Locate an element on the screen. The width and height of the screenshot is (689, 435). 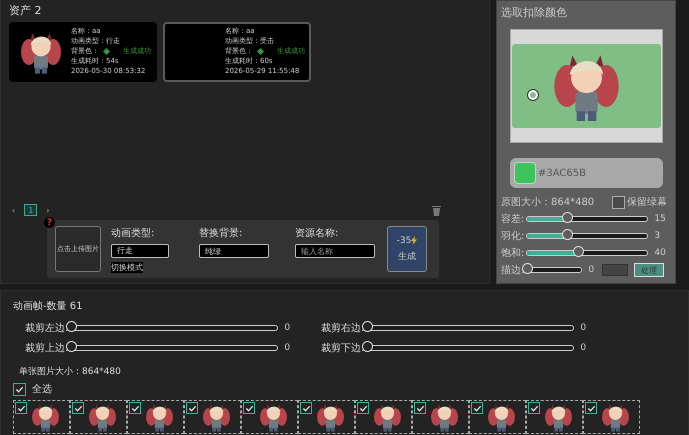
switch-mode-link: 切换模式 is located at coordinates (127, 267).